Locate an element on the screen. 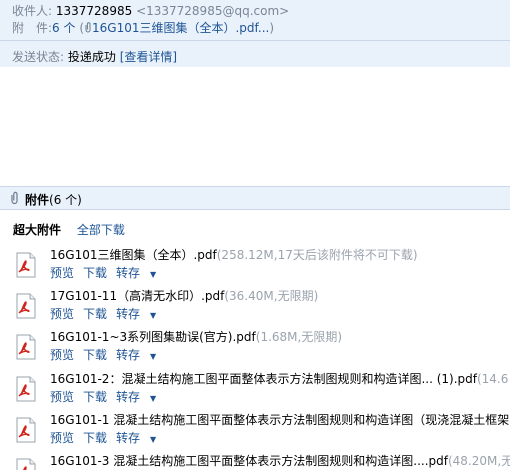 The height and width of the screenshot is (470, 510). attachment-name: 17G101-11（高清无水印）.pdf(36.40M,无限期) is located at coordinates (184, 295).